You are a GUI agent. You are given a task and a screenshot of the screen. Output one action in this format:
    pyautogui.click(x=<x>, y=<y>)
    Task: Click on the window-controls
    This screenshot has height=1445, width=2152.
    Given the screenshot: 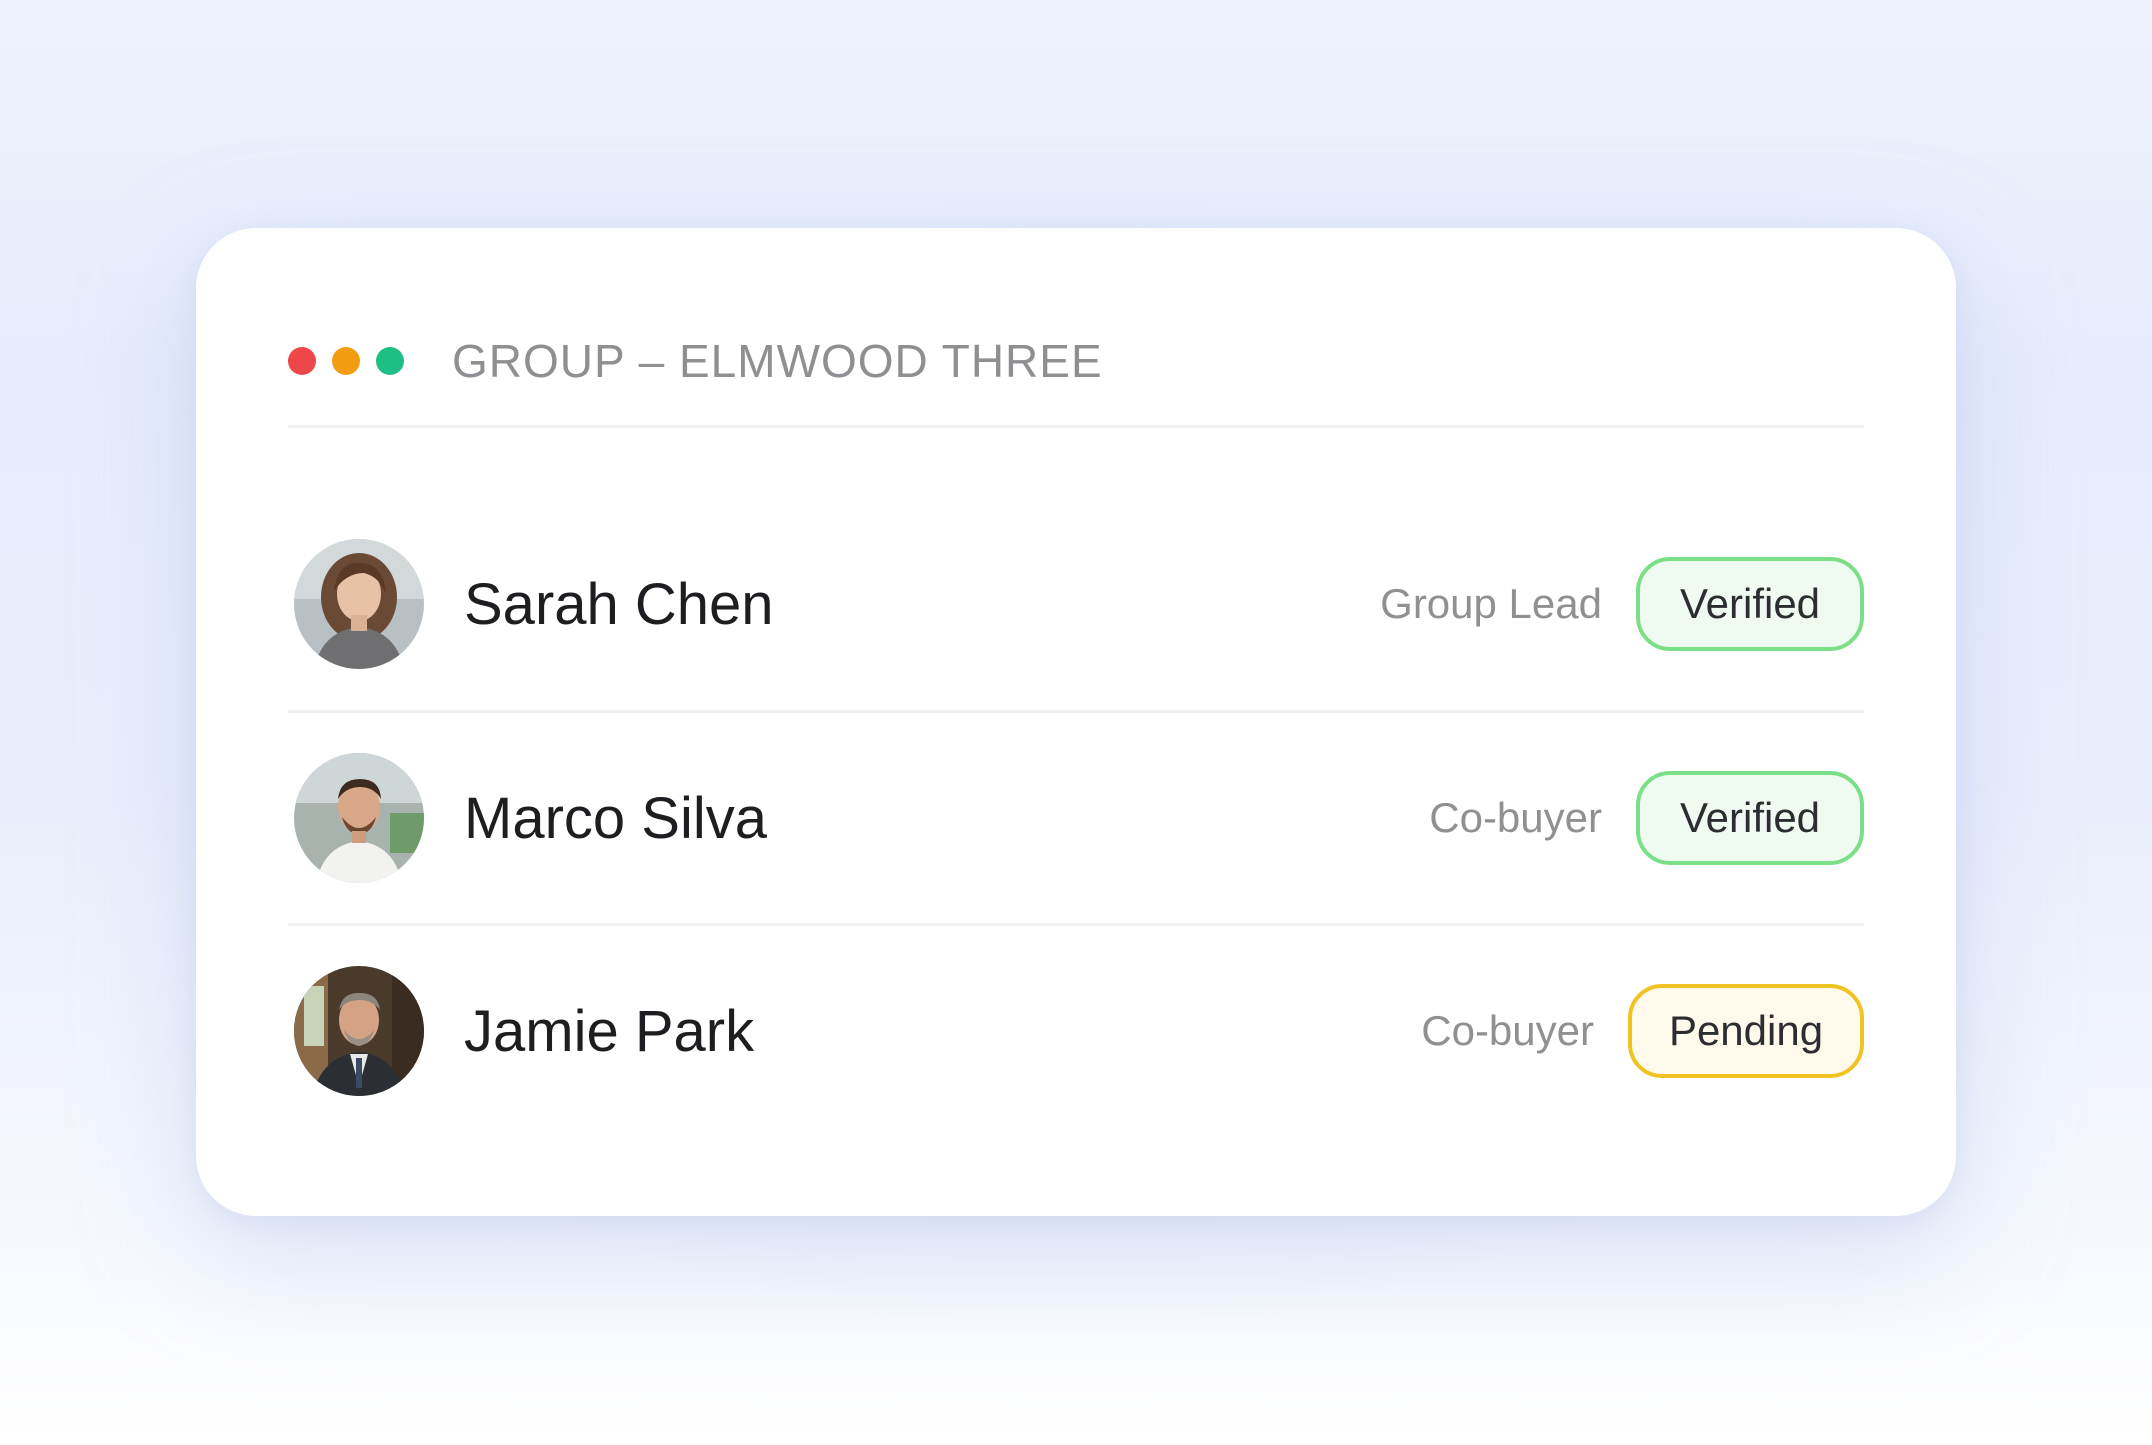 What is the action you would take?
    pyautogui.click(x=346, y=361)
    